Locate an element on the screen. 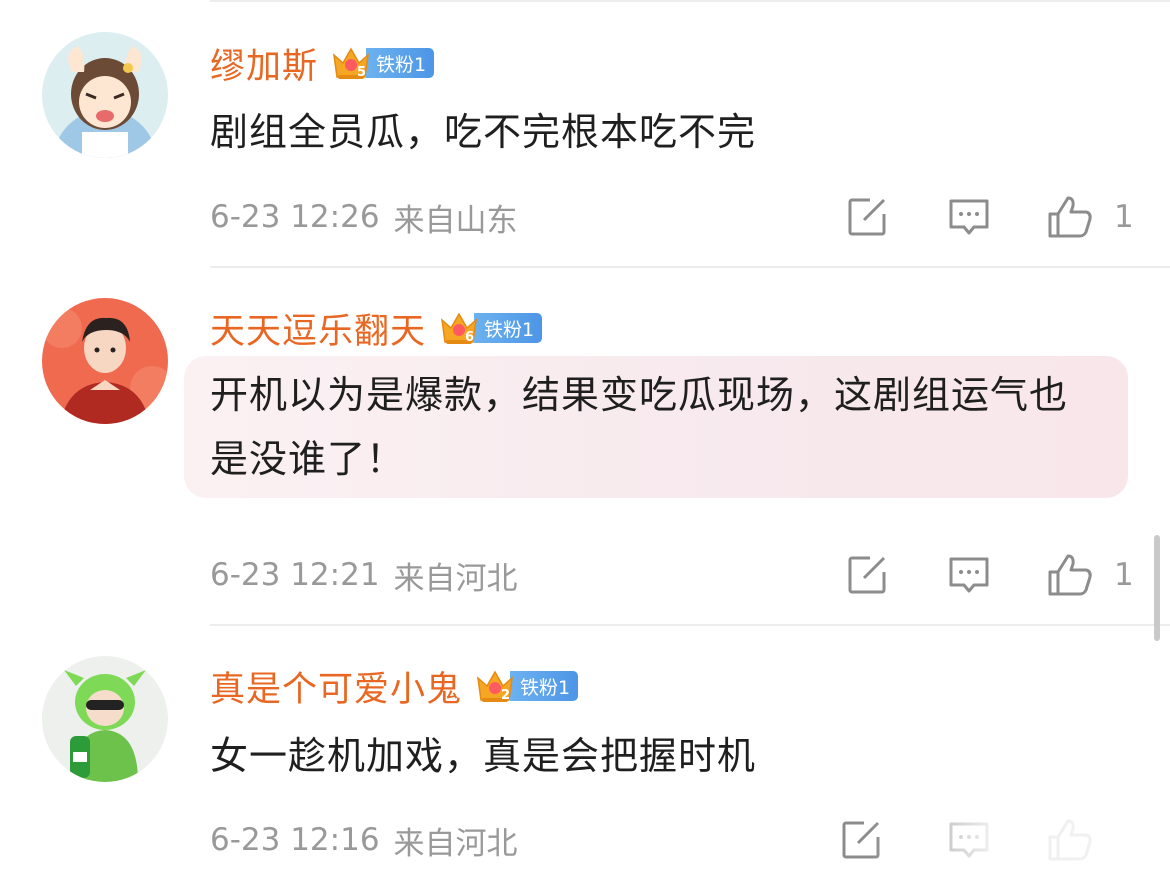 The image size is (1170, 877). comment-time: 6-23 12:16 is located at coordinates (295, 840).